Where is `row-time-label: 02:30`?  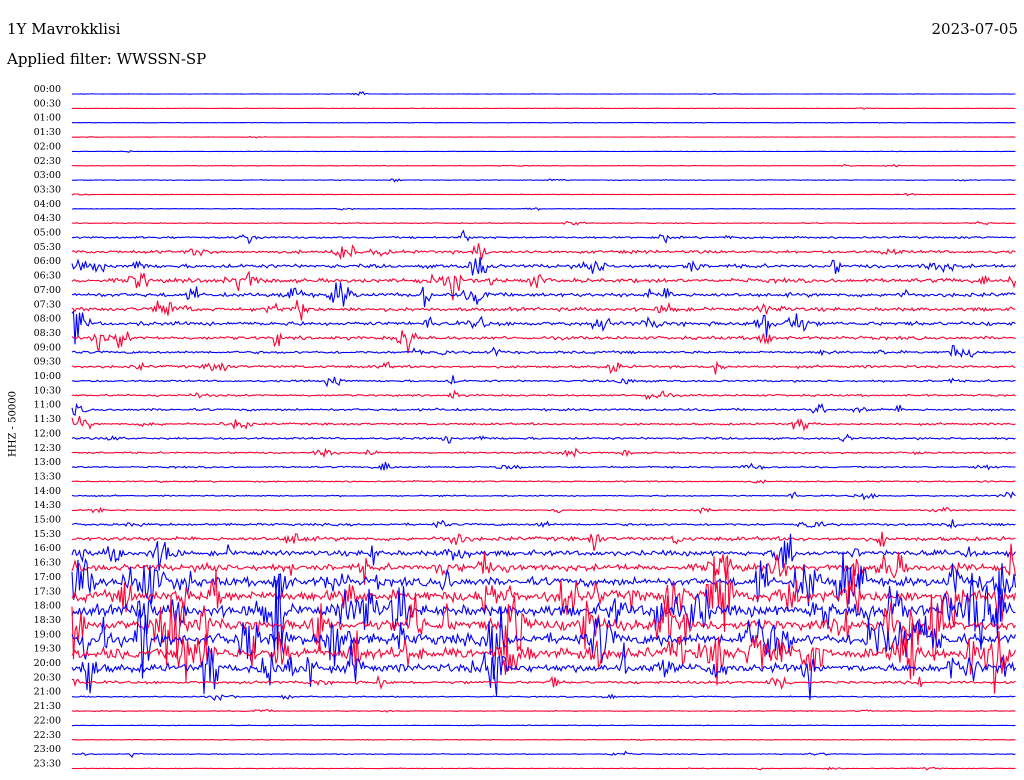
row-time-label: 02:30 is located at coordinates (47, 161).